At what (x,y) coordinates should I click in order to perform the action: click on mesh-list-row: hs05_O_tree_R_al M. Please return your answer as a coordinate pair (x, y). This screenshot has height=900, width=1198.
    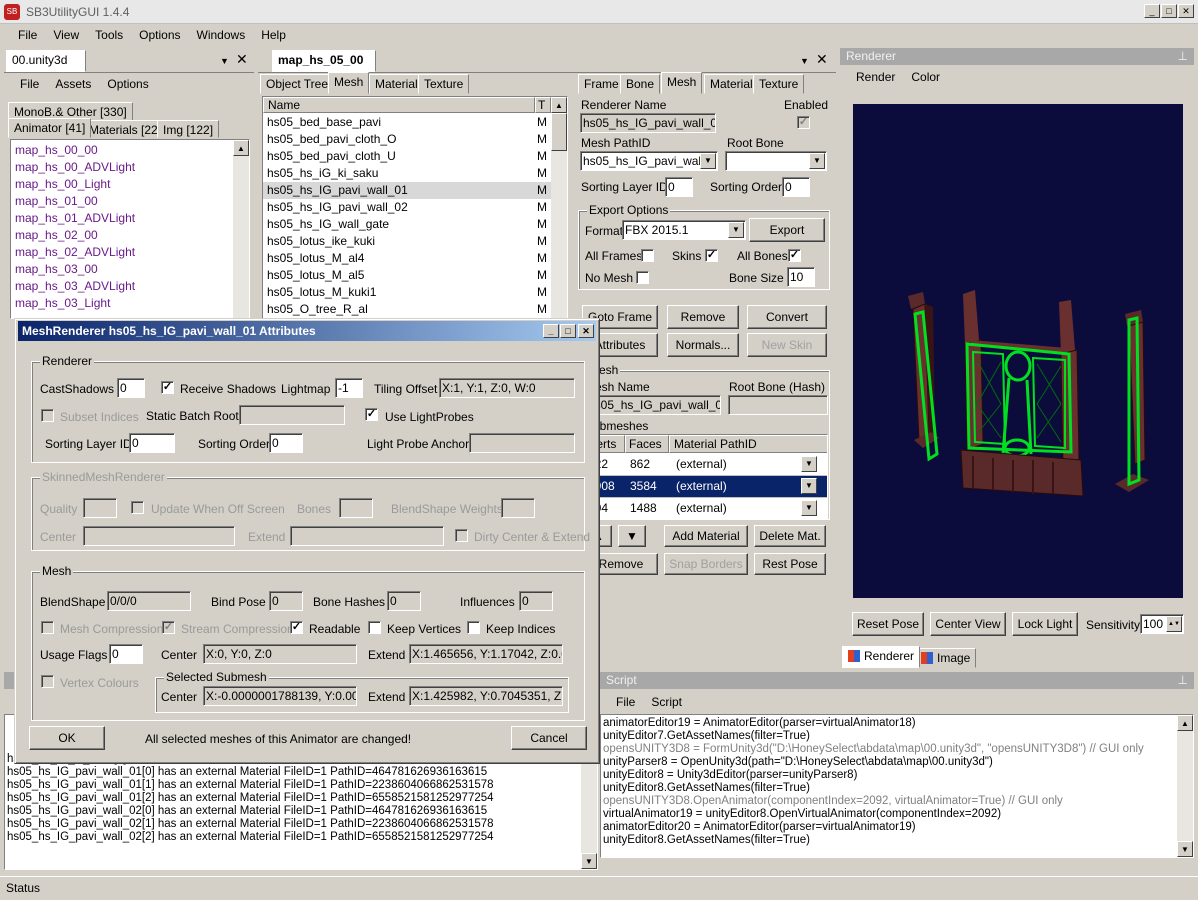
    Looking at the image, I should click on (407, 309).